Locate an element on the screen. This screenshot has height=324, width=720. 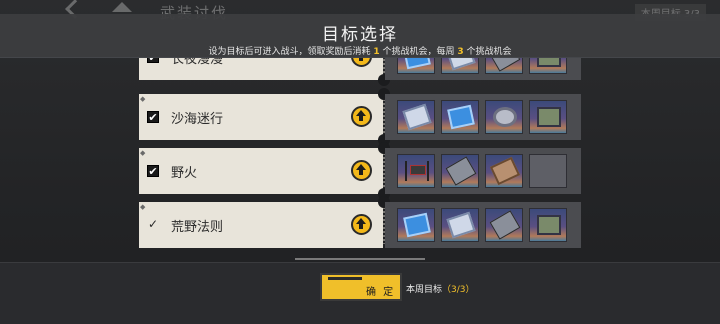
target-checkbox: ✓ is located at coordinates (153, 224).